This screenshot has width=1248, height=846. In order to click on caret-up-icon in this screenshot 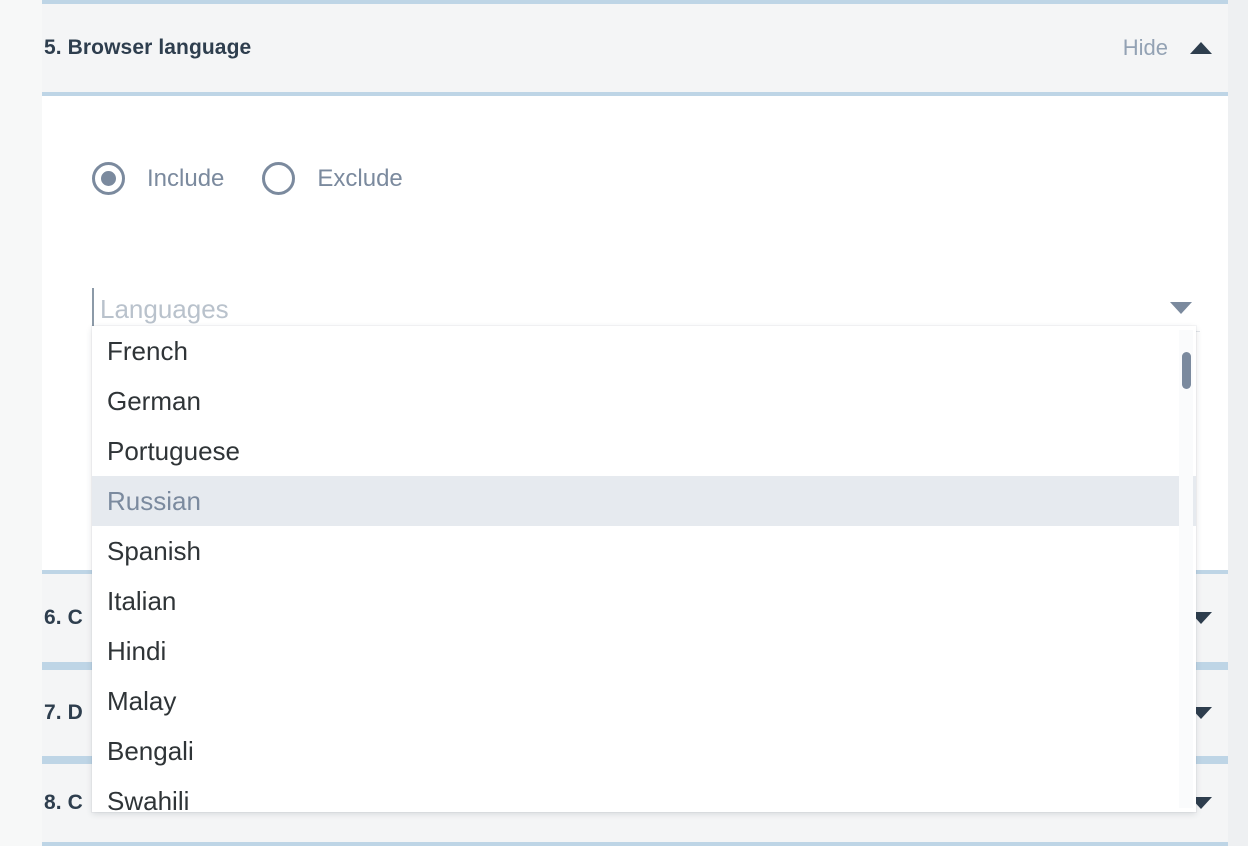, I will do `click(1201, 48)`.